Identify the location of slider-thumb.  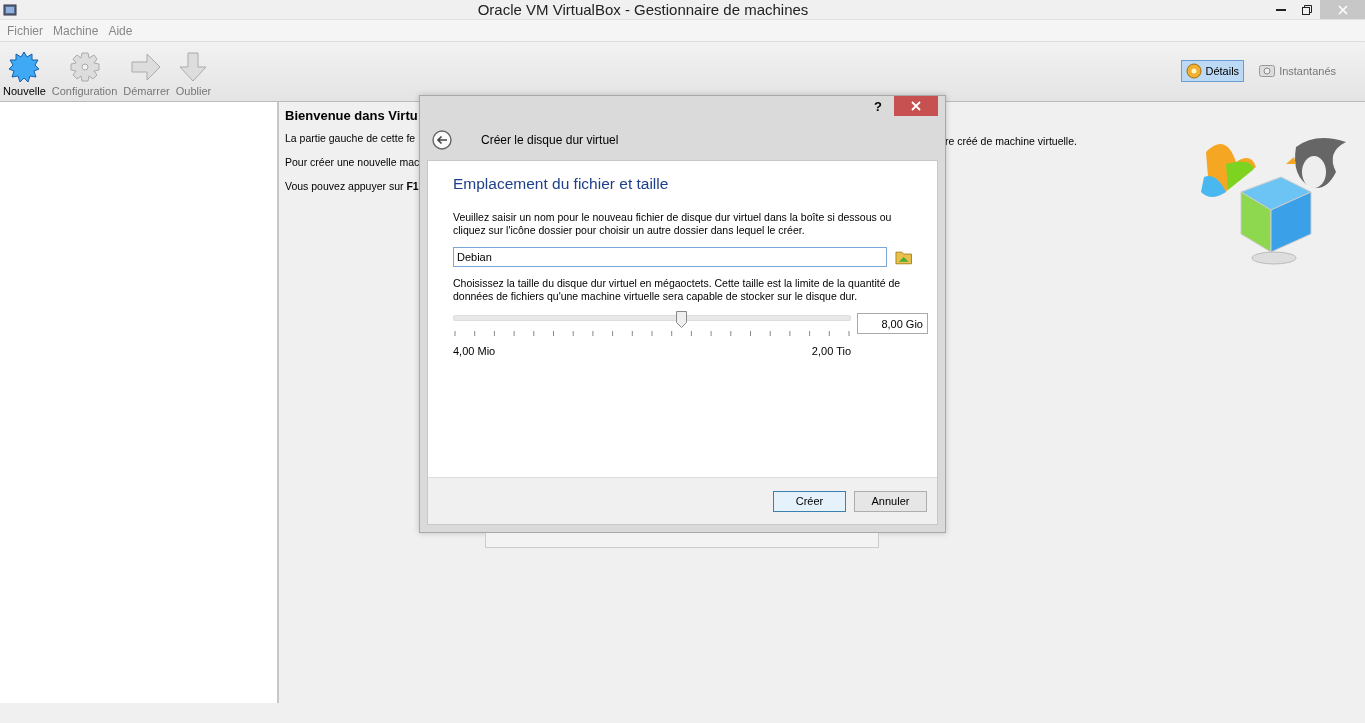
(682, 319).